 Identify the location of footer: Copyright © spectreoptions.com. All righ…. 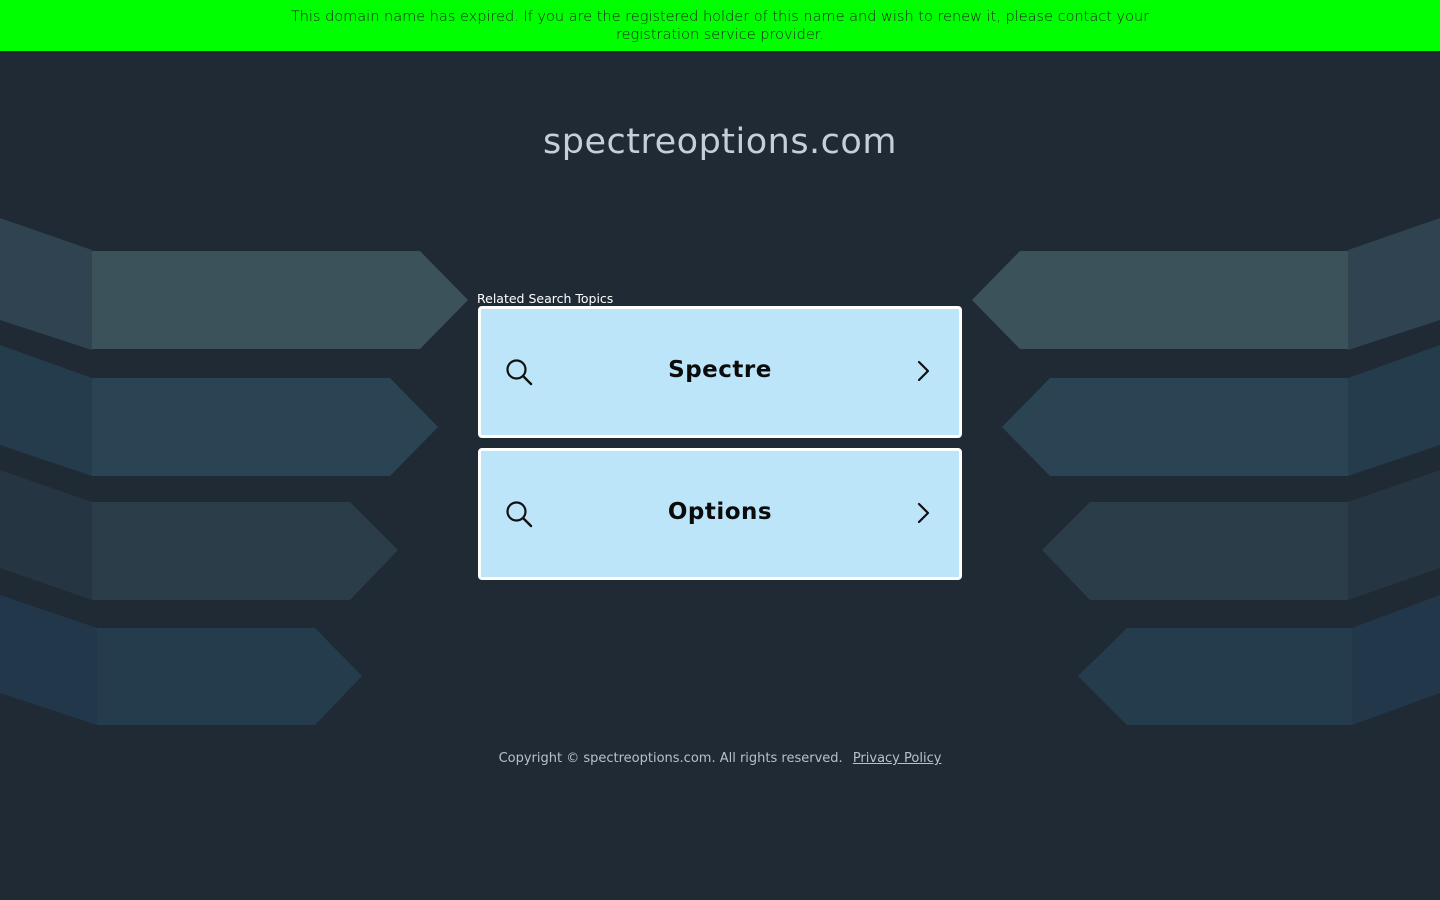
(720, 758).